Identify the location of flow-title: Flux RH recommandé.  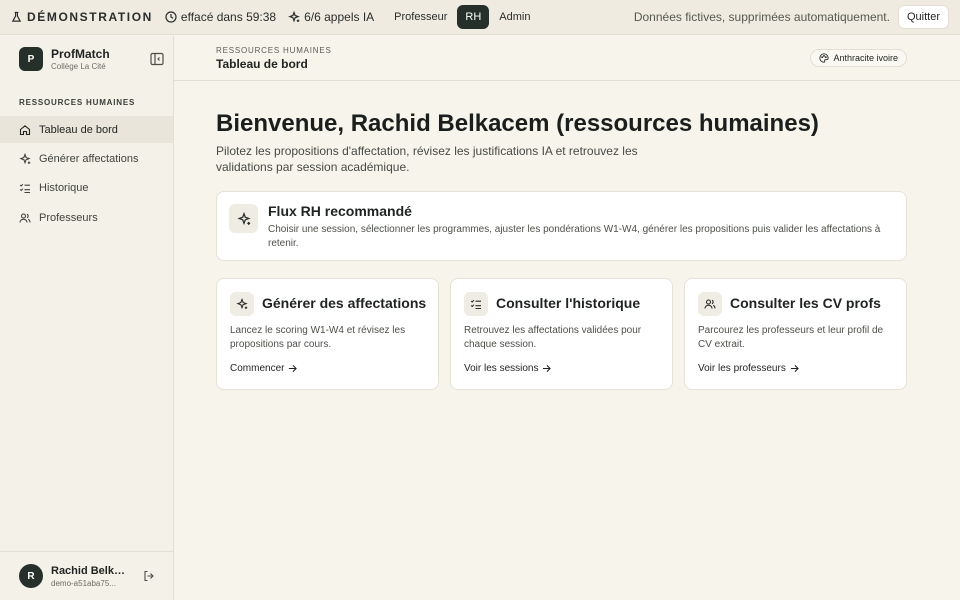
(340, 211).